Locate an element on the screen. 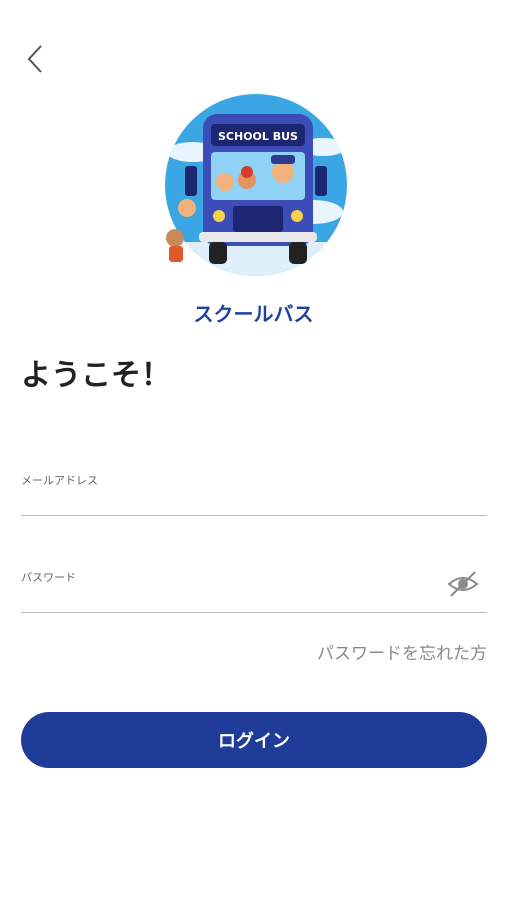 This screenshot has width=507, height=900. logo-text: SCHOOL BUS is located at coordinates (258, 136).